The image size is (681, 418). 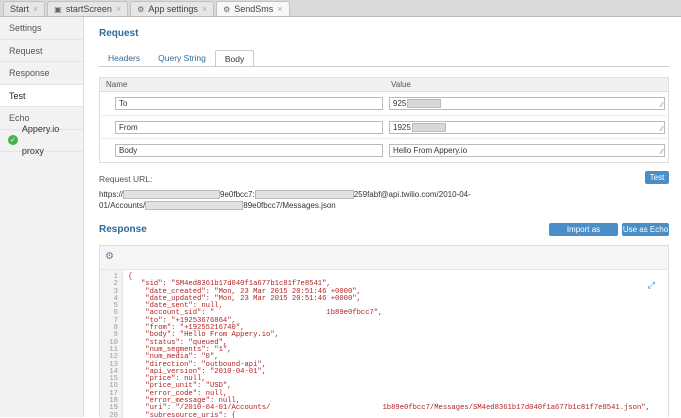 What do you see at coordinates (58, 9) in the screenshot?
I see `screen-icon: ▣` at bounding box center [58, 9].